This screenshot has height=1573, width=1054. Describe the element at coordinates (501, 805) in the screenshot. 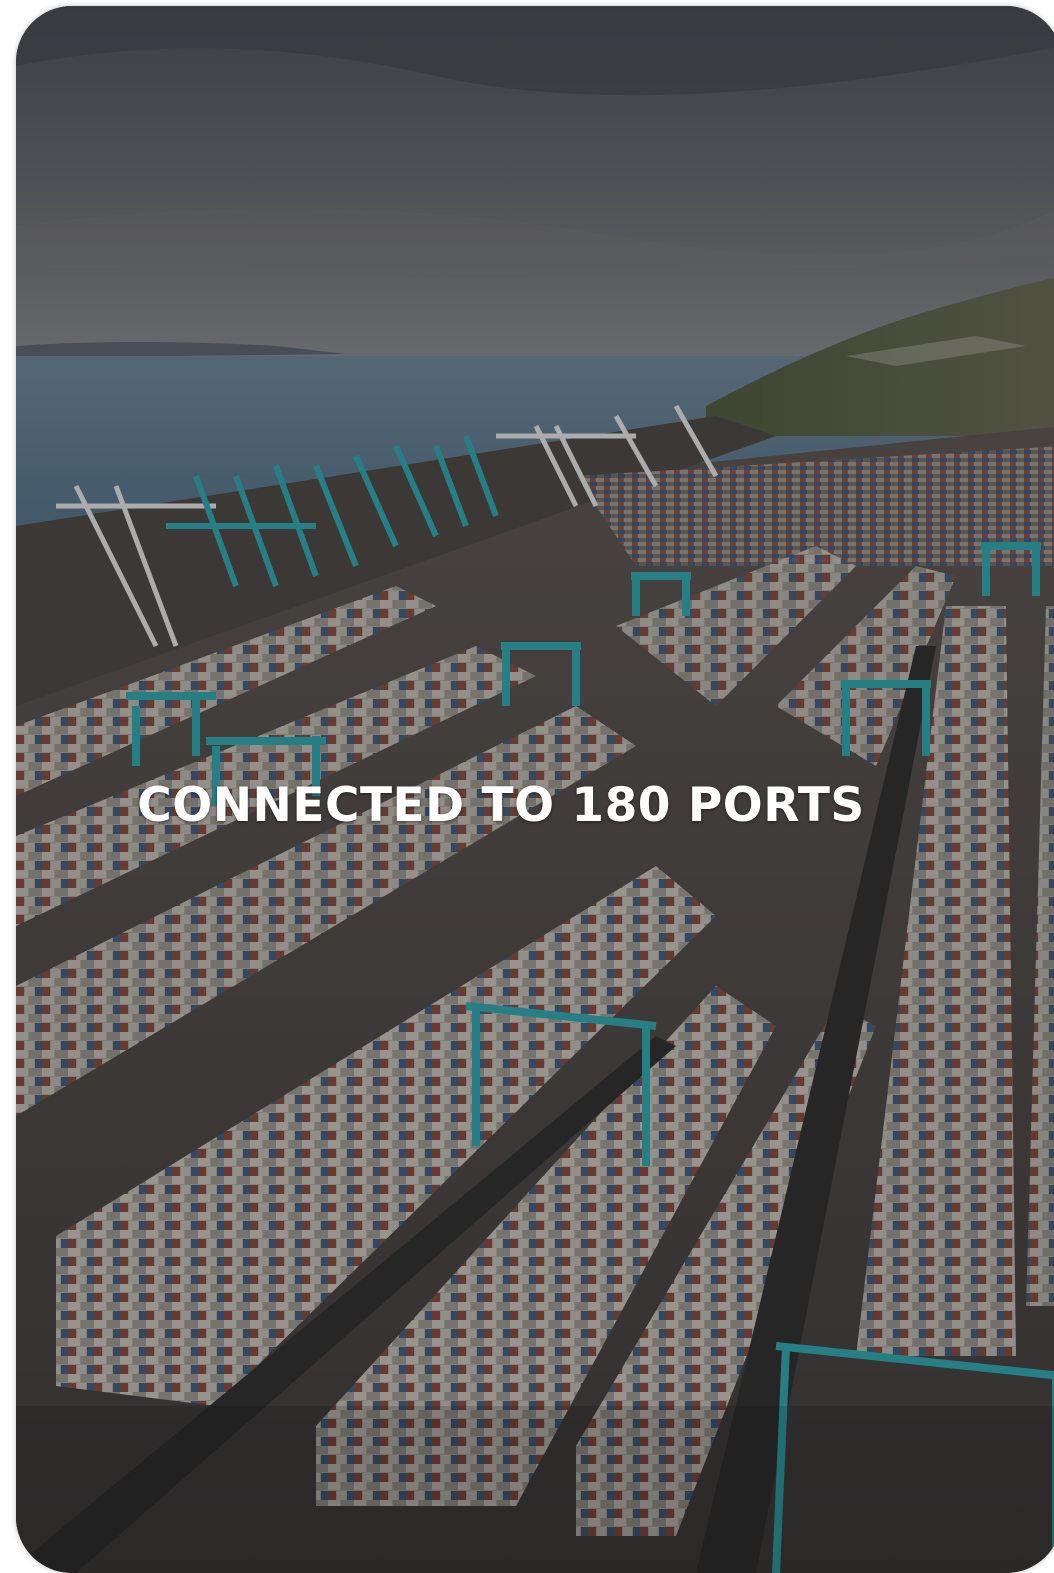

I see `card-headline: CONNECTED TO 180 PORTS` at that location.